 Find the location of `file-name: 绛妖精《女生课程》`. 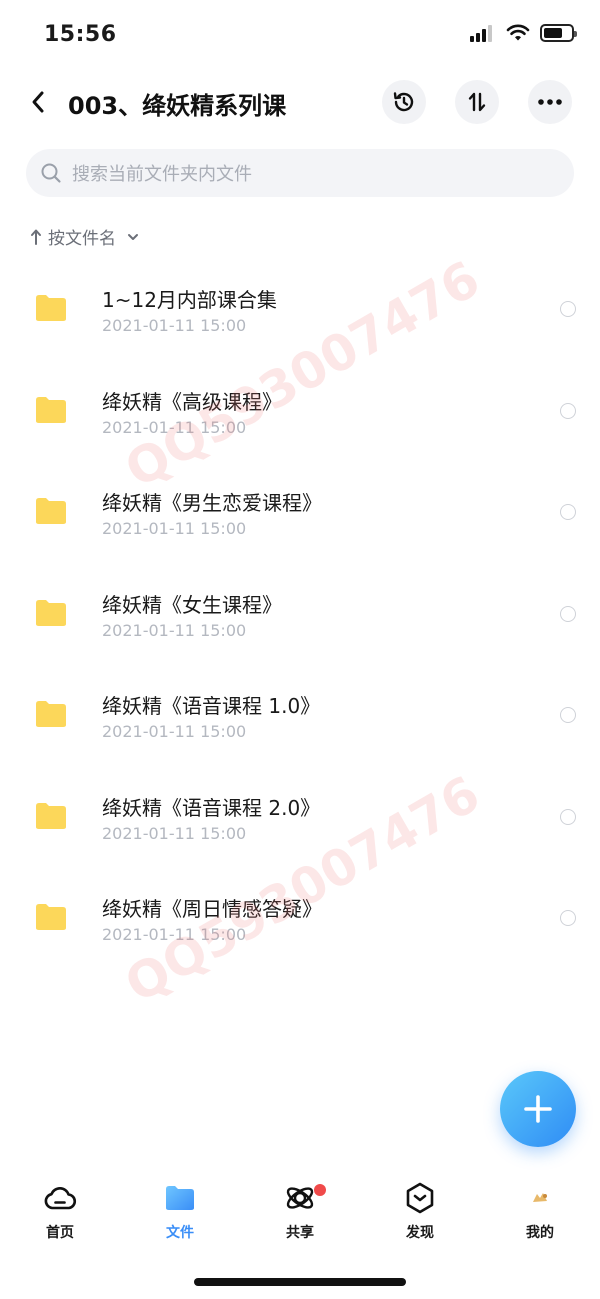

file-name: 绛妖精《女生课程》 is located at coordinates (192, 604).